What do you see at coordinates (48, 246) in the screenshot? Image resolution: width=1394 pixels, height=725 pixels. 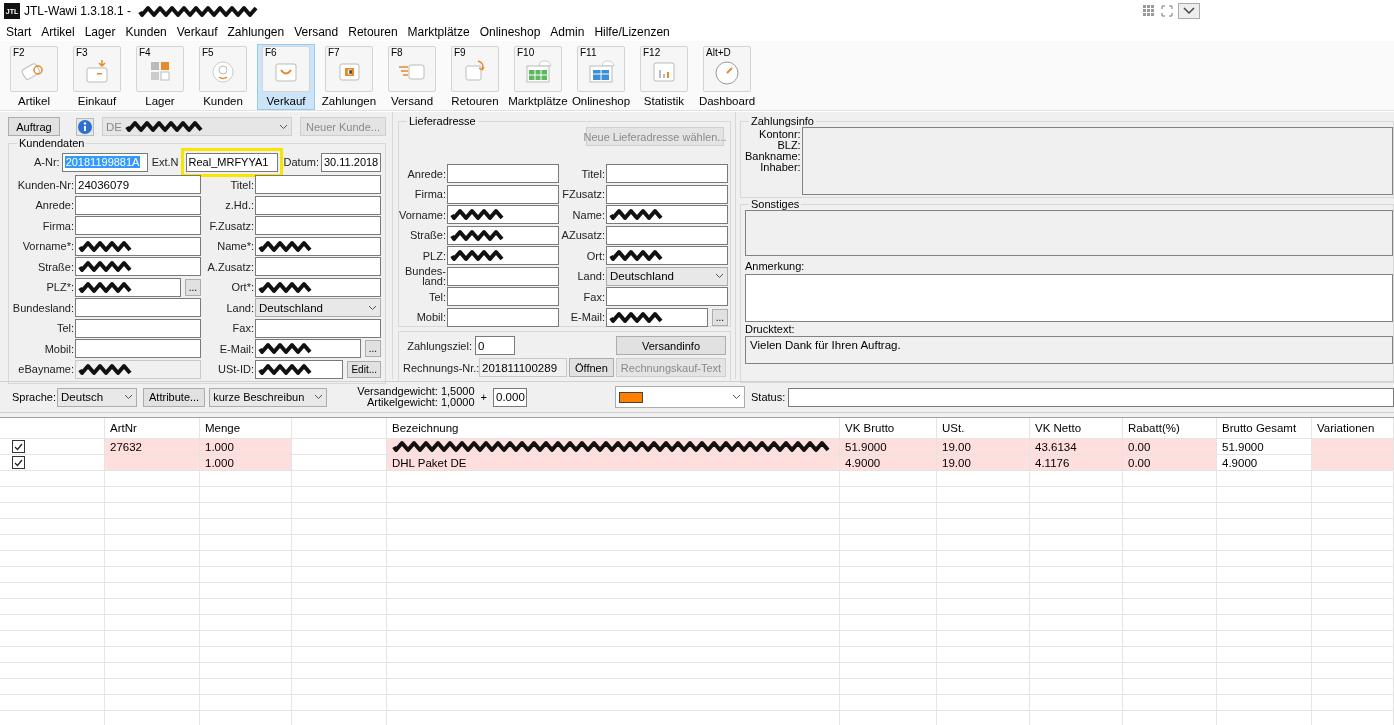 I see `field-label: Vorname*:` at bounding box center [48, 246].